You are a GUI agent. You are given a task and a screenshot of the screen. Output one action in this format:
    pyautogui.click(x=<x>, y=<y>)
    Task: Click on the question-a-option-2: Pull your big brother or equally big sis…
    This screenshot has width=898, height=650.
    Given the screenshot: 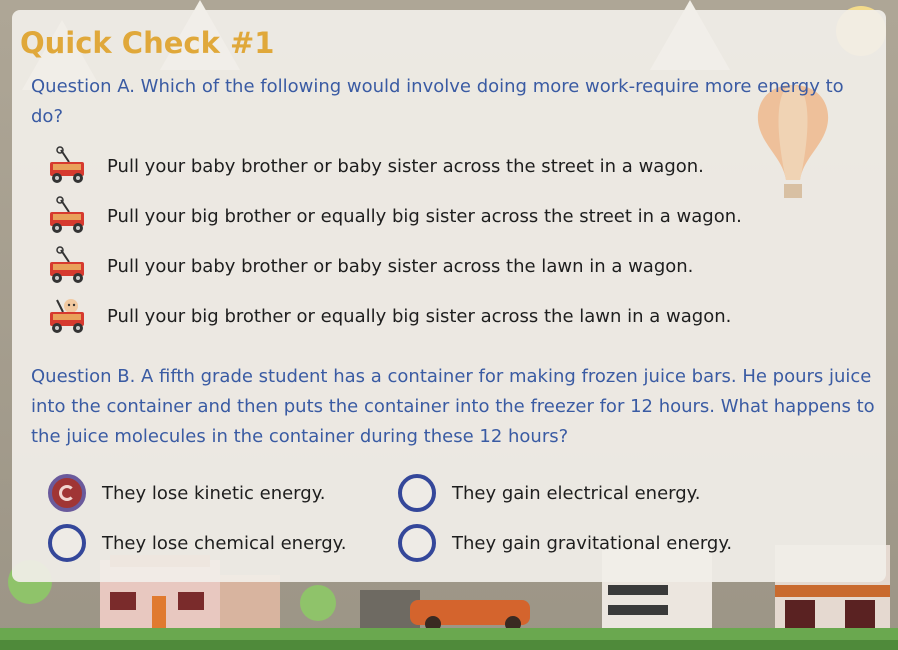 What is the action you would take?
    pyautogui.click(x=394, y=216)
    